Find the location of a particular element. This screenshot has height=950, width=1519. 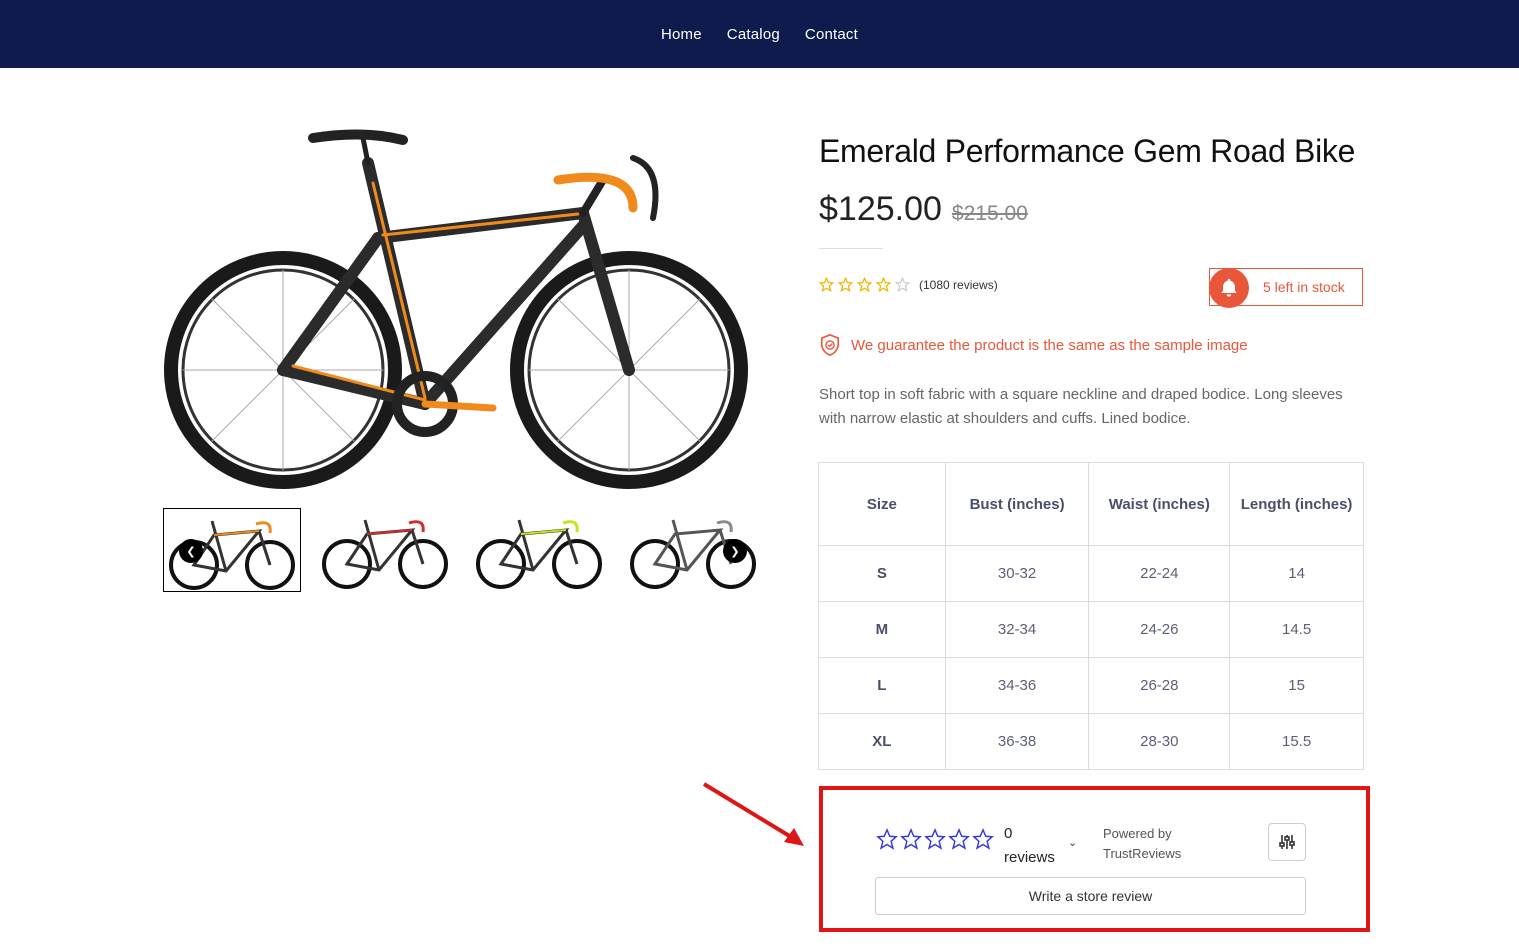

cell-waist: 26-28 is located at coordinates (1159, 685).